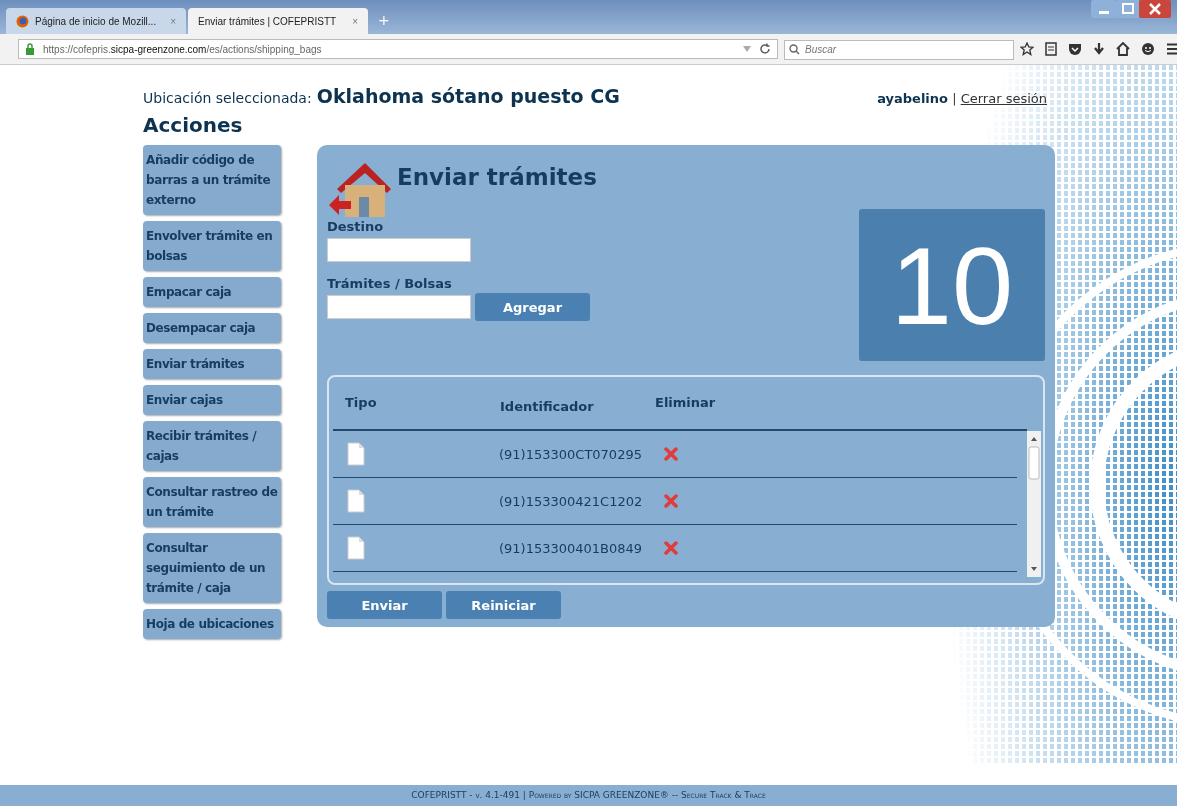 The height and width of the screenshot is (806, 1177). What do you see at coordinates (532, 307) in the screenshot?
I see `add-button: Agregar` at bounding box center [532, 307].